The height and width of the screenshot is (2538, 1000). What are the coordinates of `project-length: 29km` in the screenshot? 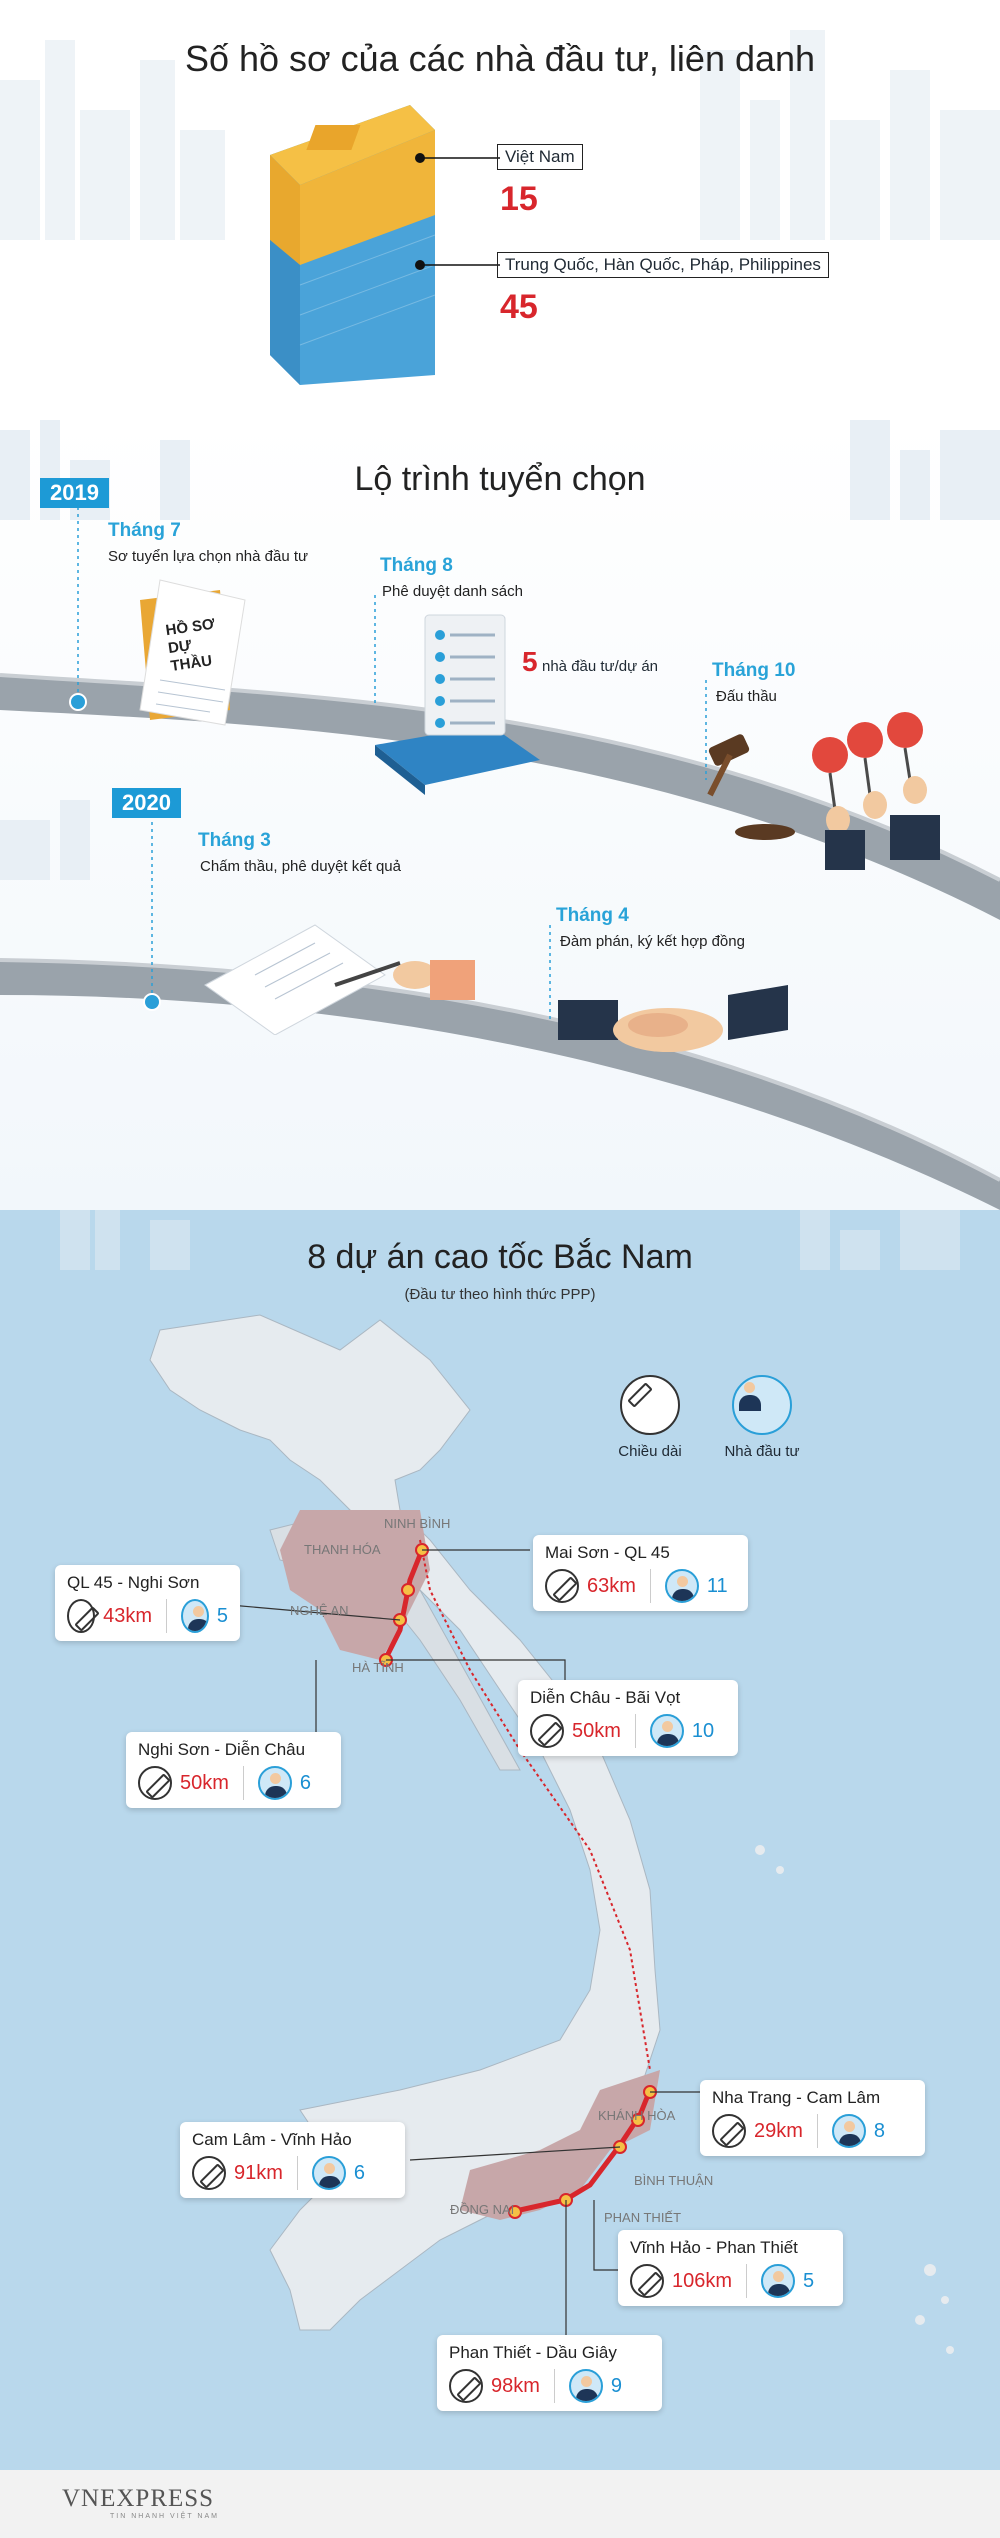 It's located at (778, 2130).